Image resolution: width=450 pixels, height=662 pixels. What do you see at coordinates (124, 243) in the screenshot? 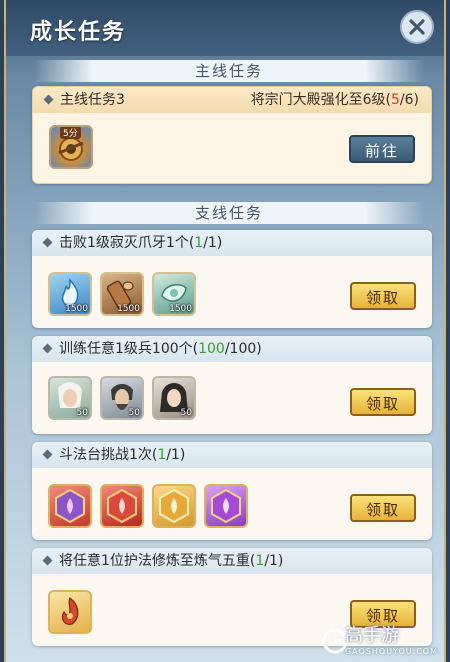
I see `side-task-name: 击败1级寂灭爪牙1个` at bounding box center [124, 243].